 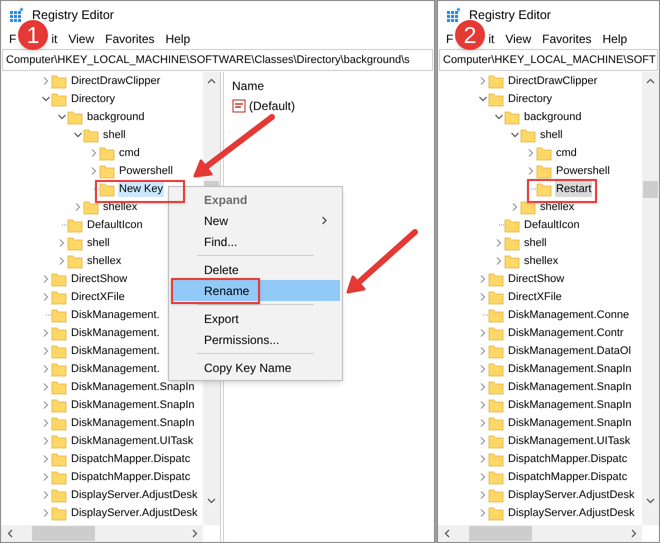 What do you see at coordinates (33, 35) in the screenshot?
I see `step-badge: 1` at bounding box center [33, 35].